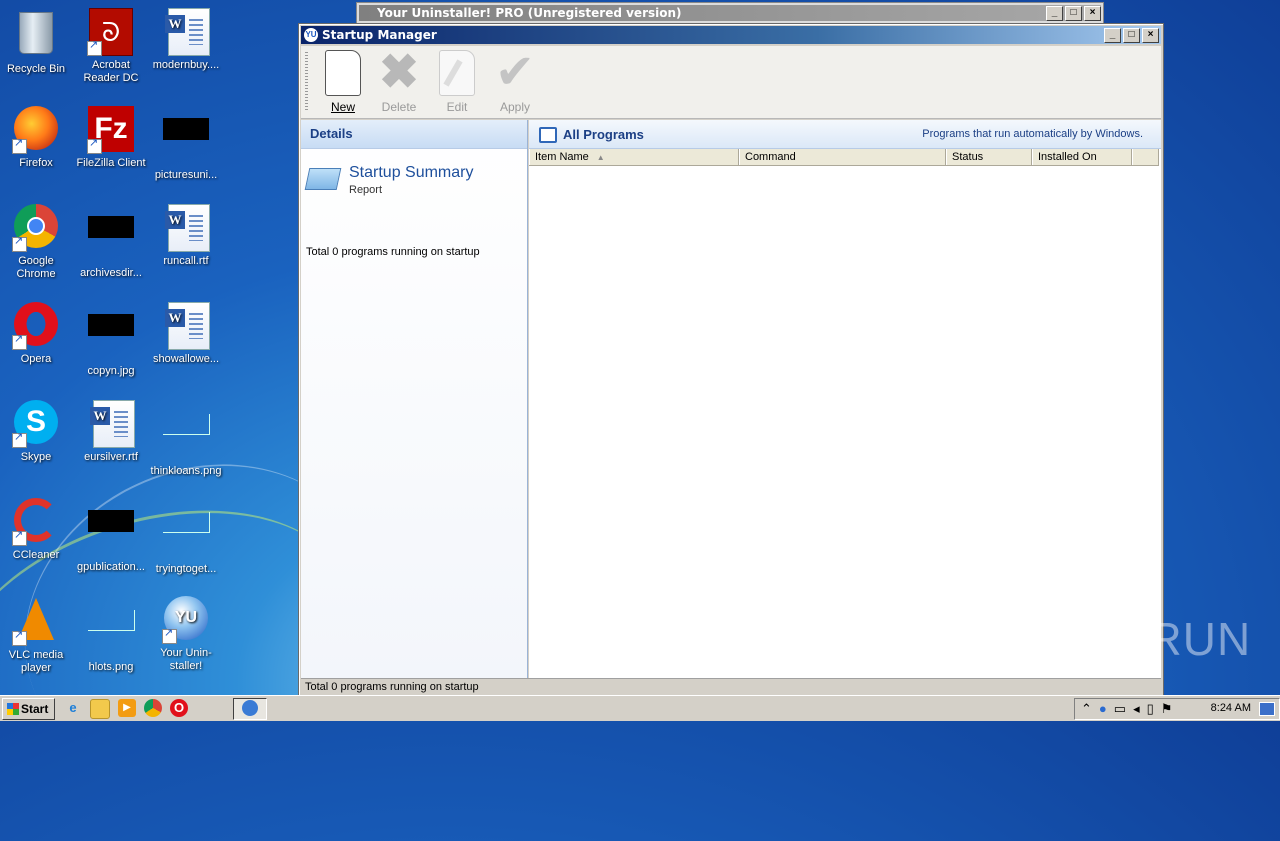 The height and width of the screenshot is (841, 1280). Describe the element at coordinates (1167, 709) in the screenshot. I see `action-center-flag-icon: ⚑` at that location.